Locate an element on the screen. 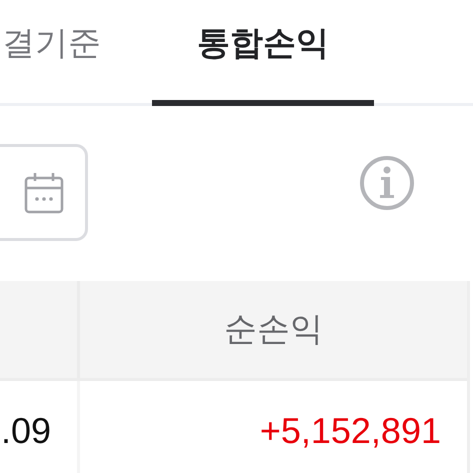 The image size is (473, 473). info-icon is located at coordinates (387, 183).